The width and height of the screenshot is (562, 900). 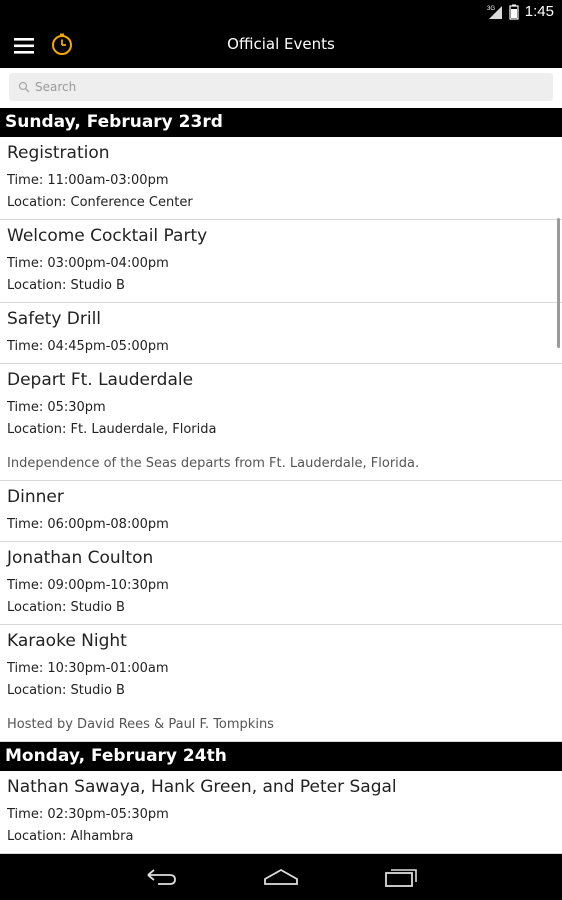 I want to click on scrollbar, so click(x=558, y=283).